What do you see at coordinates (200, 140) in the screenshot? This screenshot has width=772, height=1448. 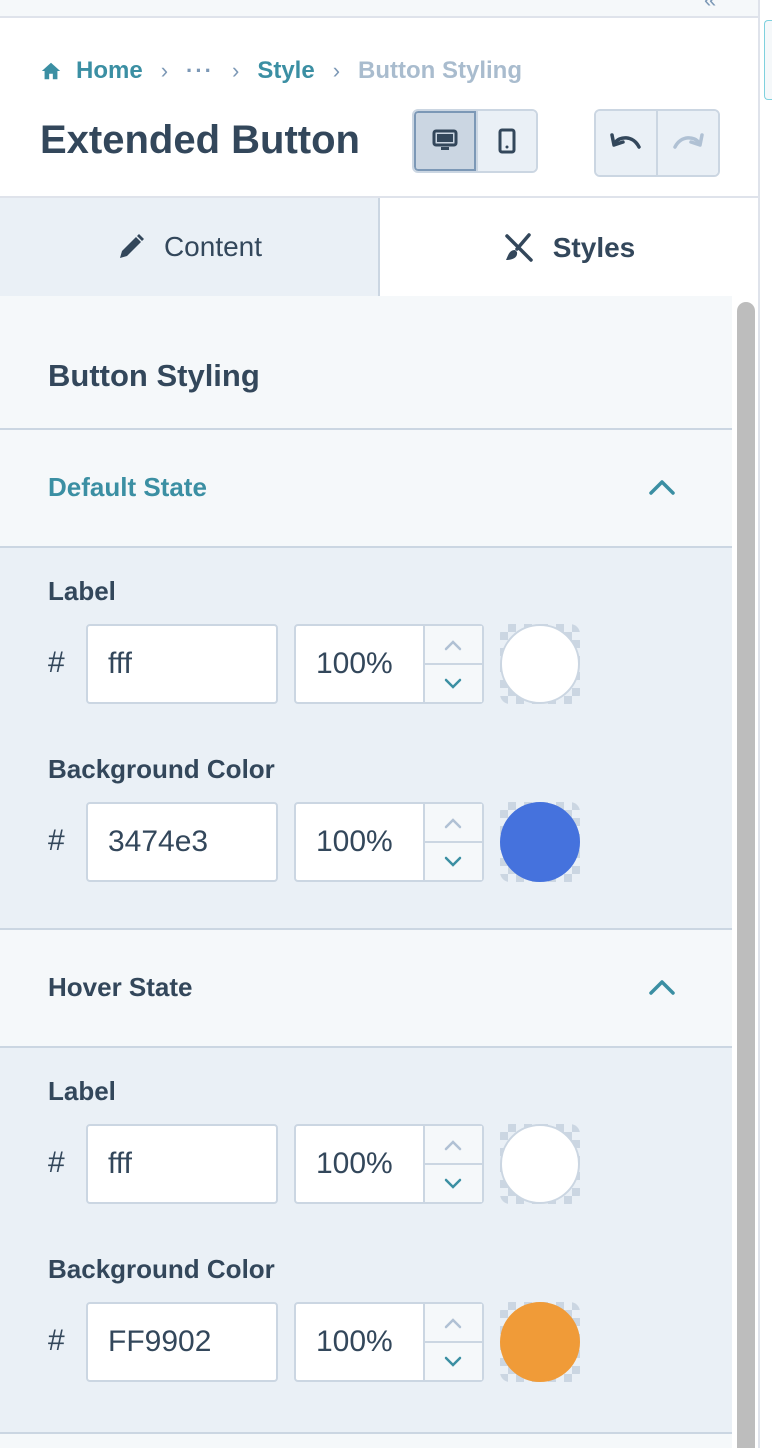 I see `page-title: Extended Button` at bounding box center [200, 140].